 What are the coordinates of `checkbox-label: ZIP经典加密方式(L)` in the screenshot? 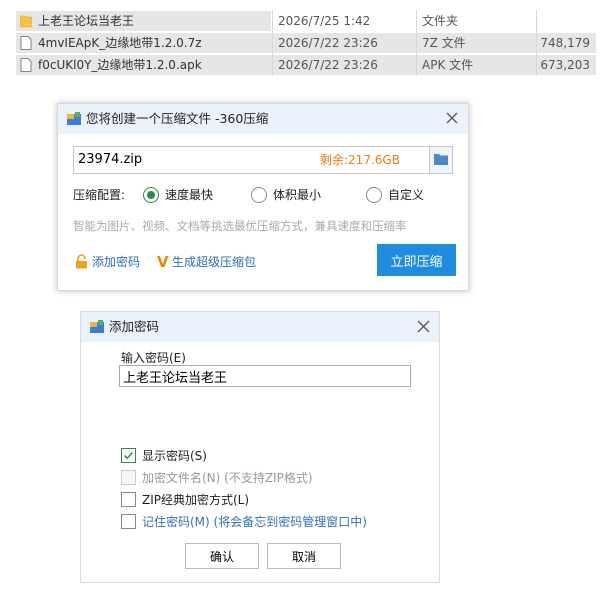 It's located at (196, 500).